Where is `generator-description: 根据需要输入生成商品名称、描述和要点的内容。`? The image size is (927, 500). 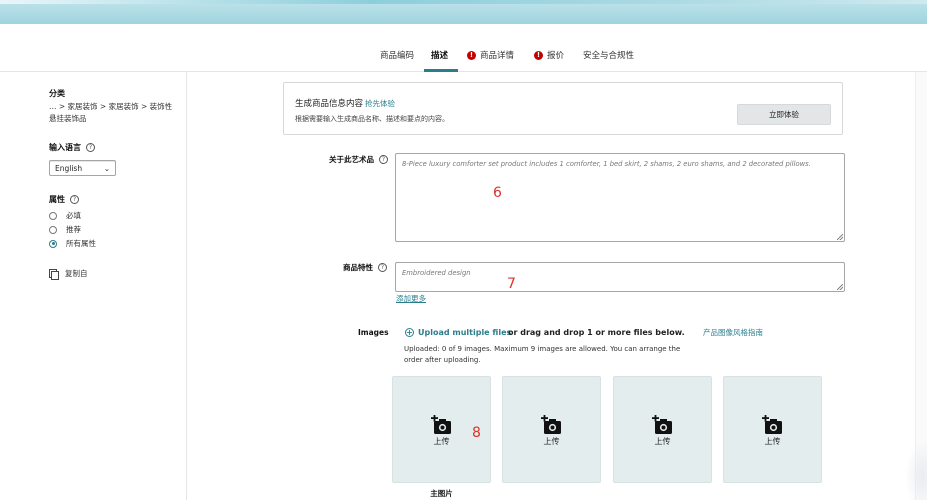
generator-description: 根据需要输入生成商品名称、描述和要点的内容。 is located at coordinates (372, 119).